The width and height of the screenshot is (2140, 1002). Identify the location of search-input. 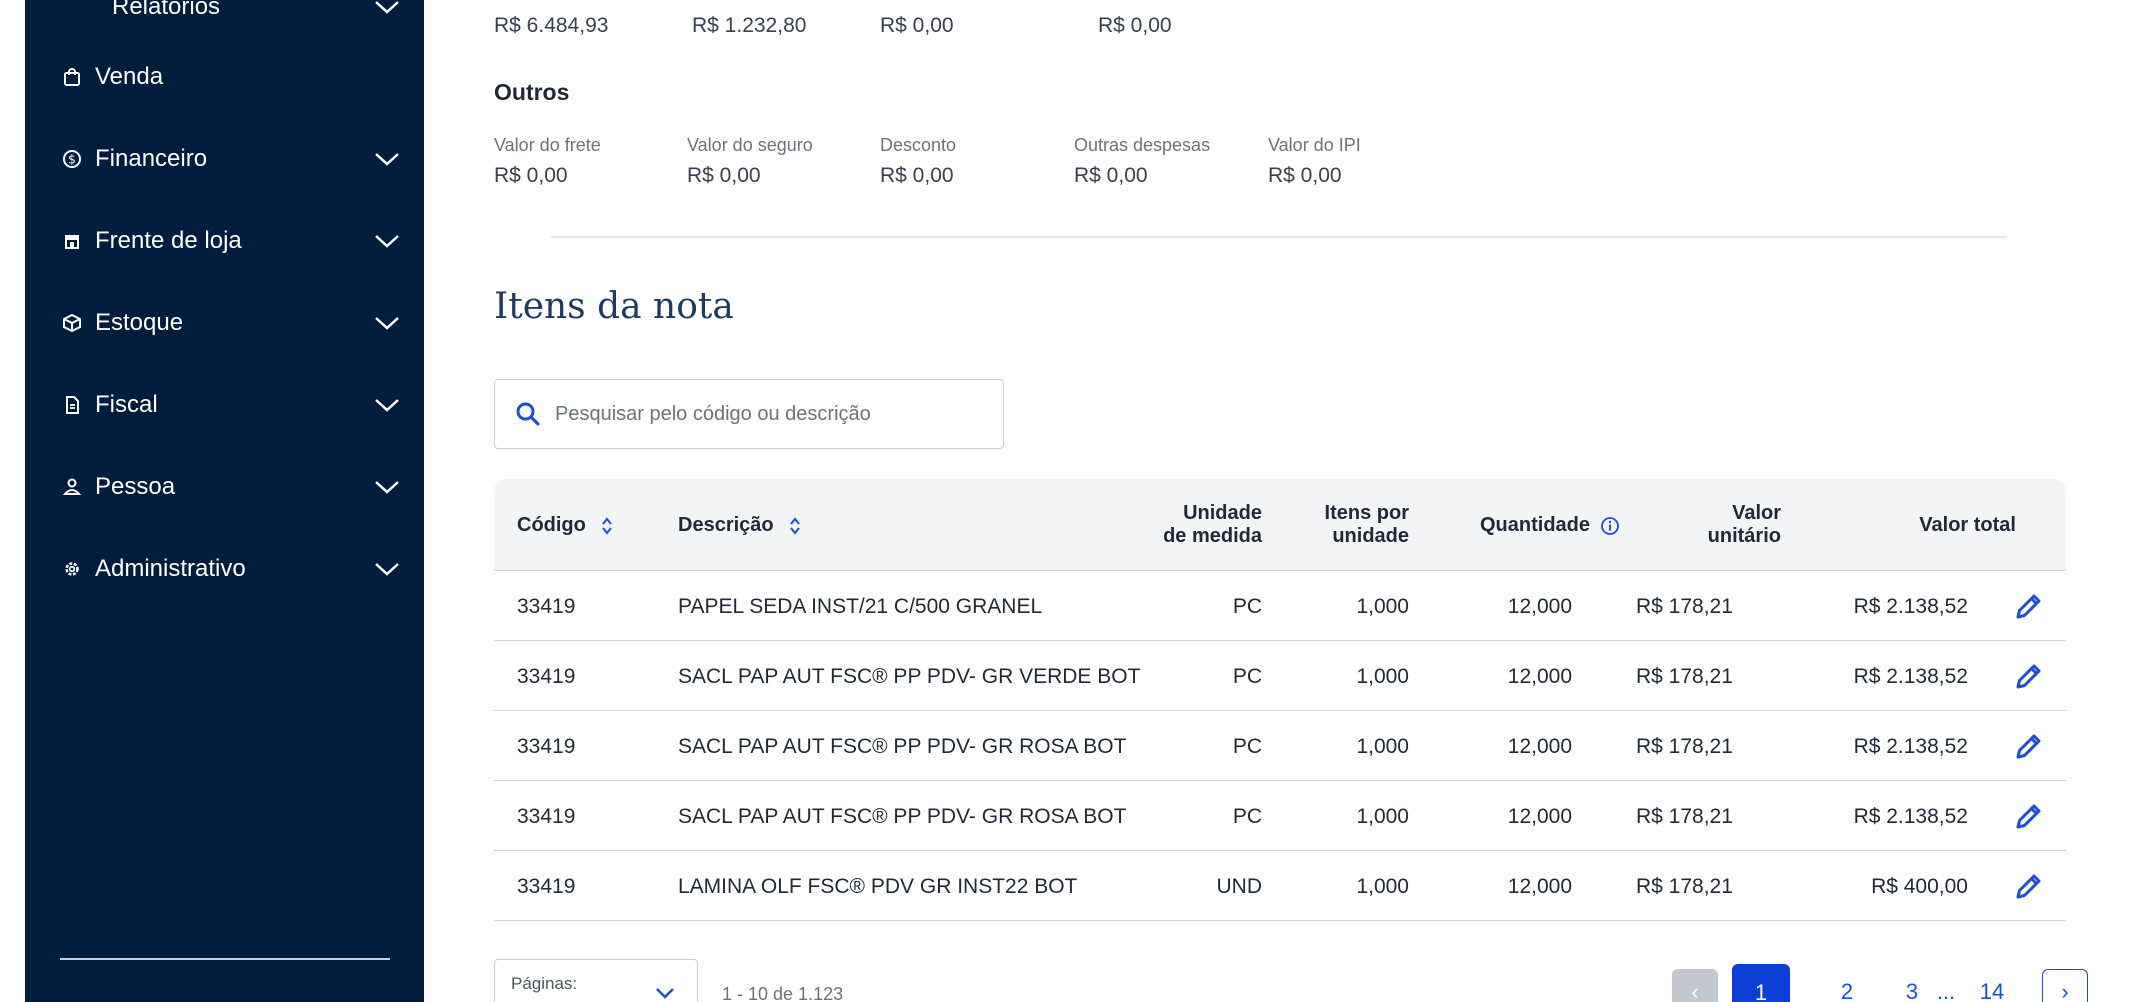
(765, 414).